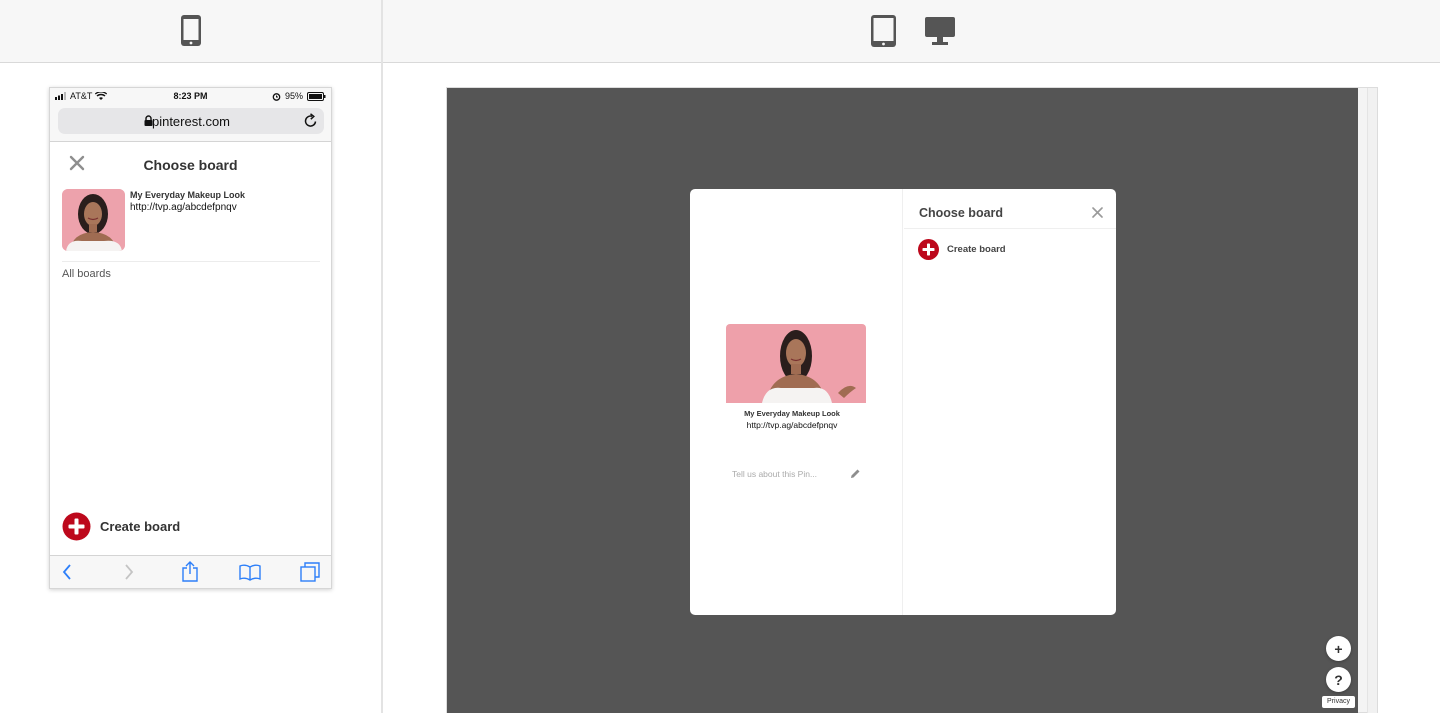 This screenshot has height=713, width=1440. What do you see at coordinates (796, 363) in the screenshot?
I see `pin-image` at bounding box center [796, 363].